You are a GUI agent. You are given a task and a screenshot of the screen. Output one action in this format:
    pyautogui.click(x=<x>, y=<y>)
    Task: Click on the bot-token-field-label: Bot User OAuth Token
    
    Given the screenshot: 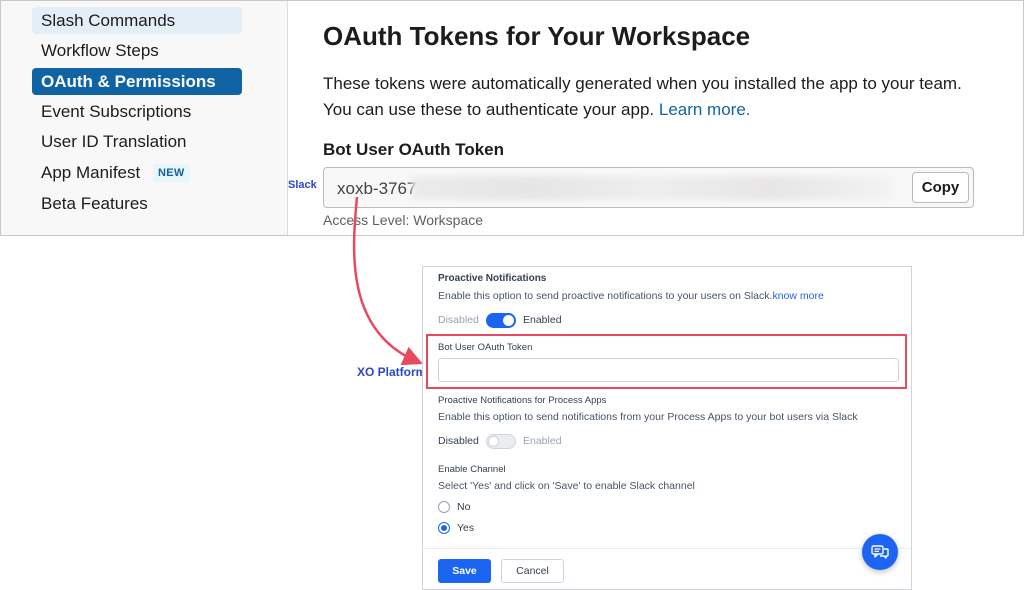 What is the action you would take?
    pyautogui.click(x=485, y=347)
    